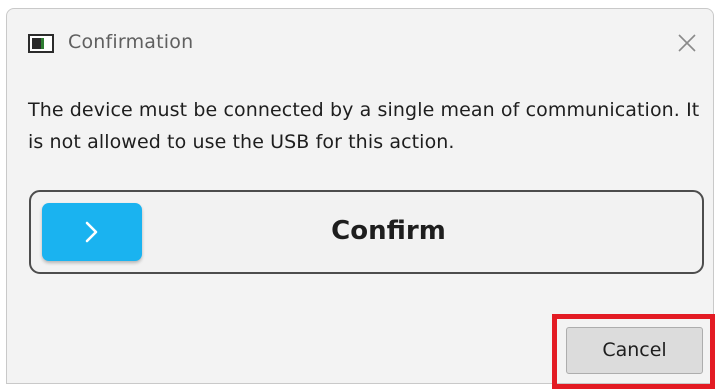 Image resolution: width=716 pixels, height=389 pixels. Describe the element at coordinates (41, 43) in the screenshot. I see `app-window-icon` at that location.